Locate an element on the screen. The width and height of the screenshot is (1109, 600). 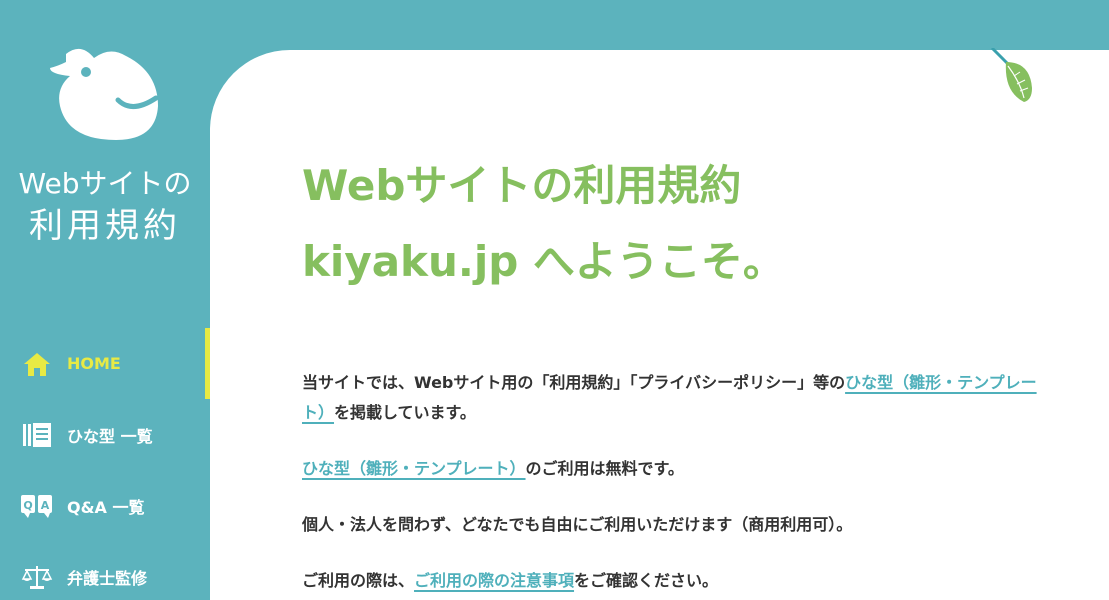
scales-icon is located at coordinates (37, 577).